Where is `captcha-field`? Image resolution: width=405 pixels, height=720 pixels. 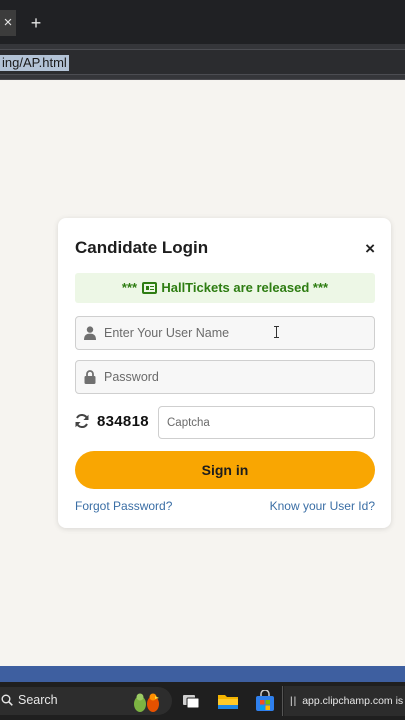
captcha-field is located at coordinates (266, 422).